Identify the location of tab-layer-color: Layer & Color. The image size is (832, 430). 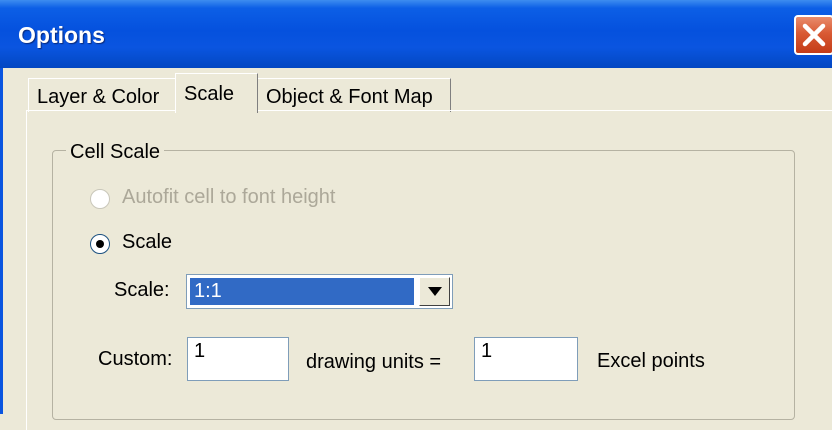
(102, 95).